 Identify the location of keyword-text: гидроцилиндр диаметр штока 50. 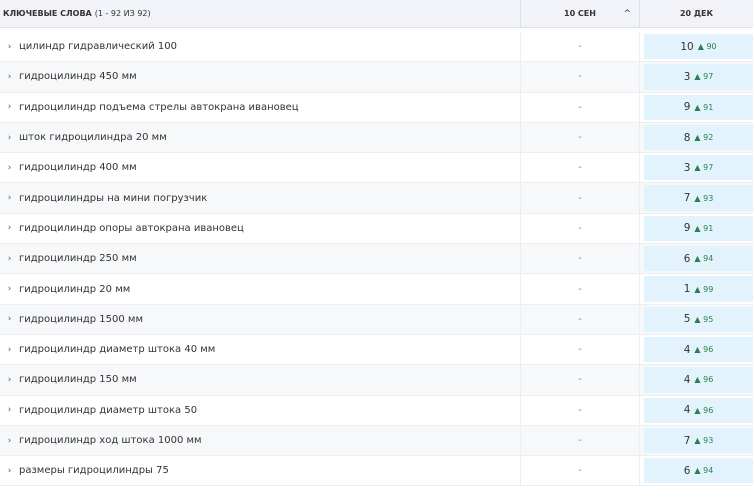
(108, 410).